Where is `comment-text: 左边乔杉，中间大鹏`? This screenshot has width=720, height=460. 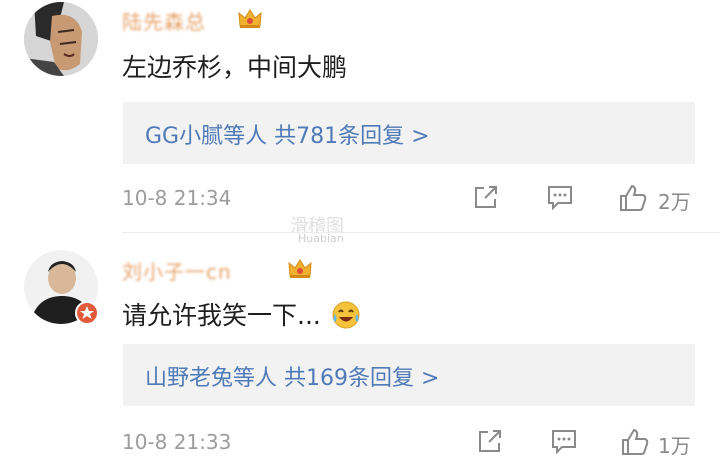 comment-text: 左边乔杉，中间大鹏 is located at coordinates (235, 67).